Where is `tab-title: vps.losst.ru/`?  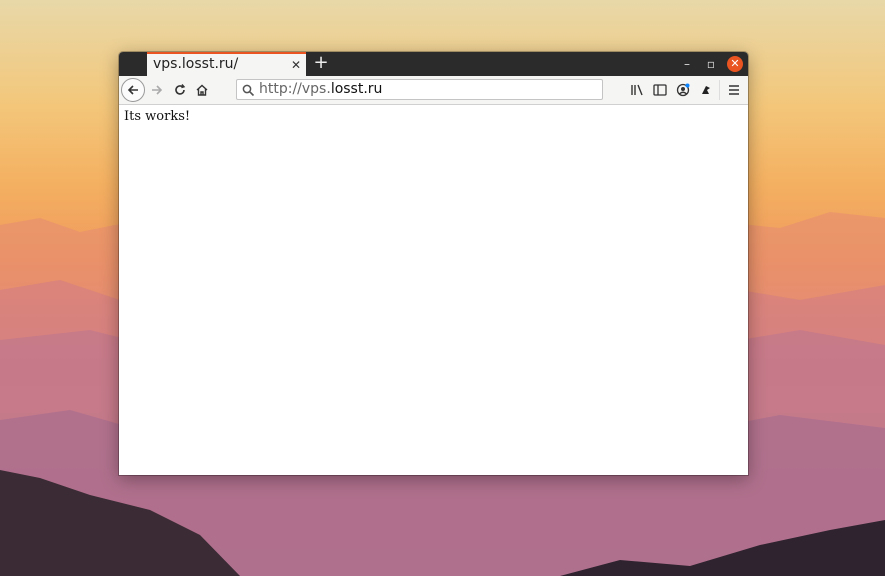
tab-title: vps.losst.ru/ is located at coordinates (196, 64).